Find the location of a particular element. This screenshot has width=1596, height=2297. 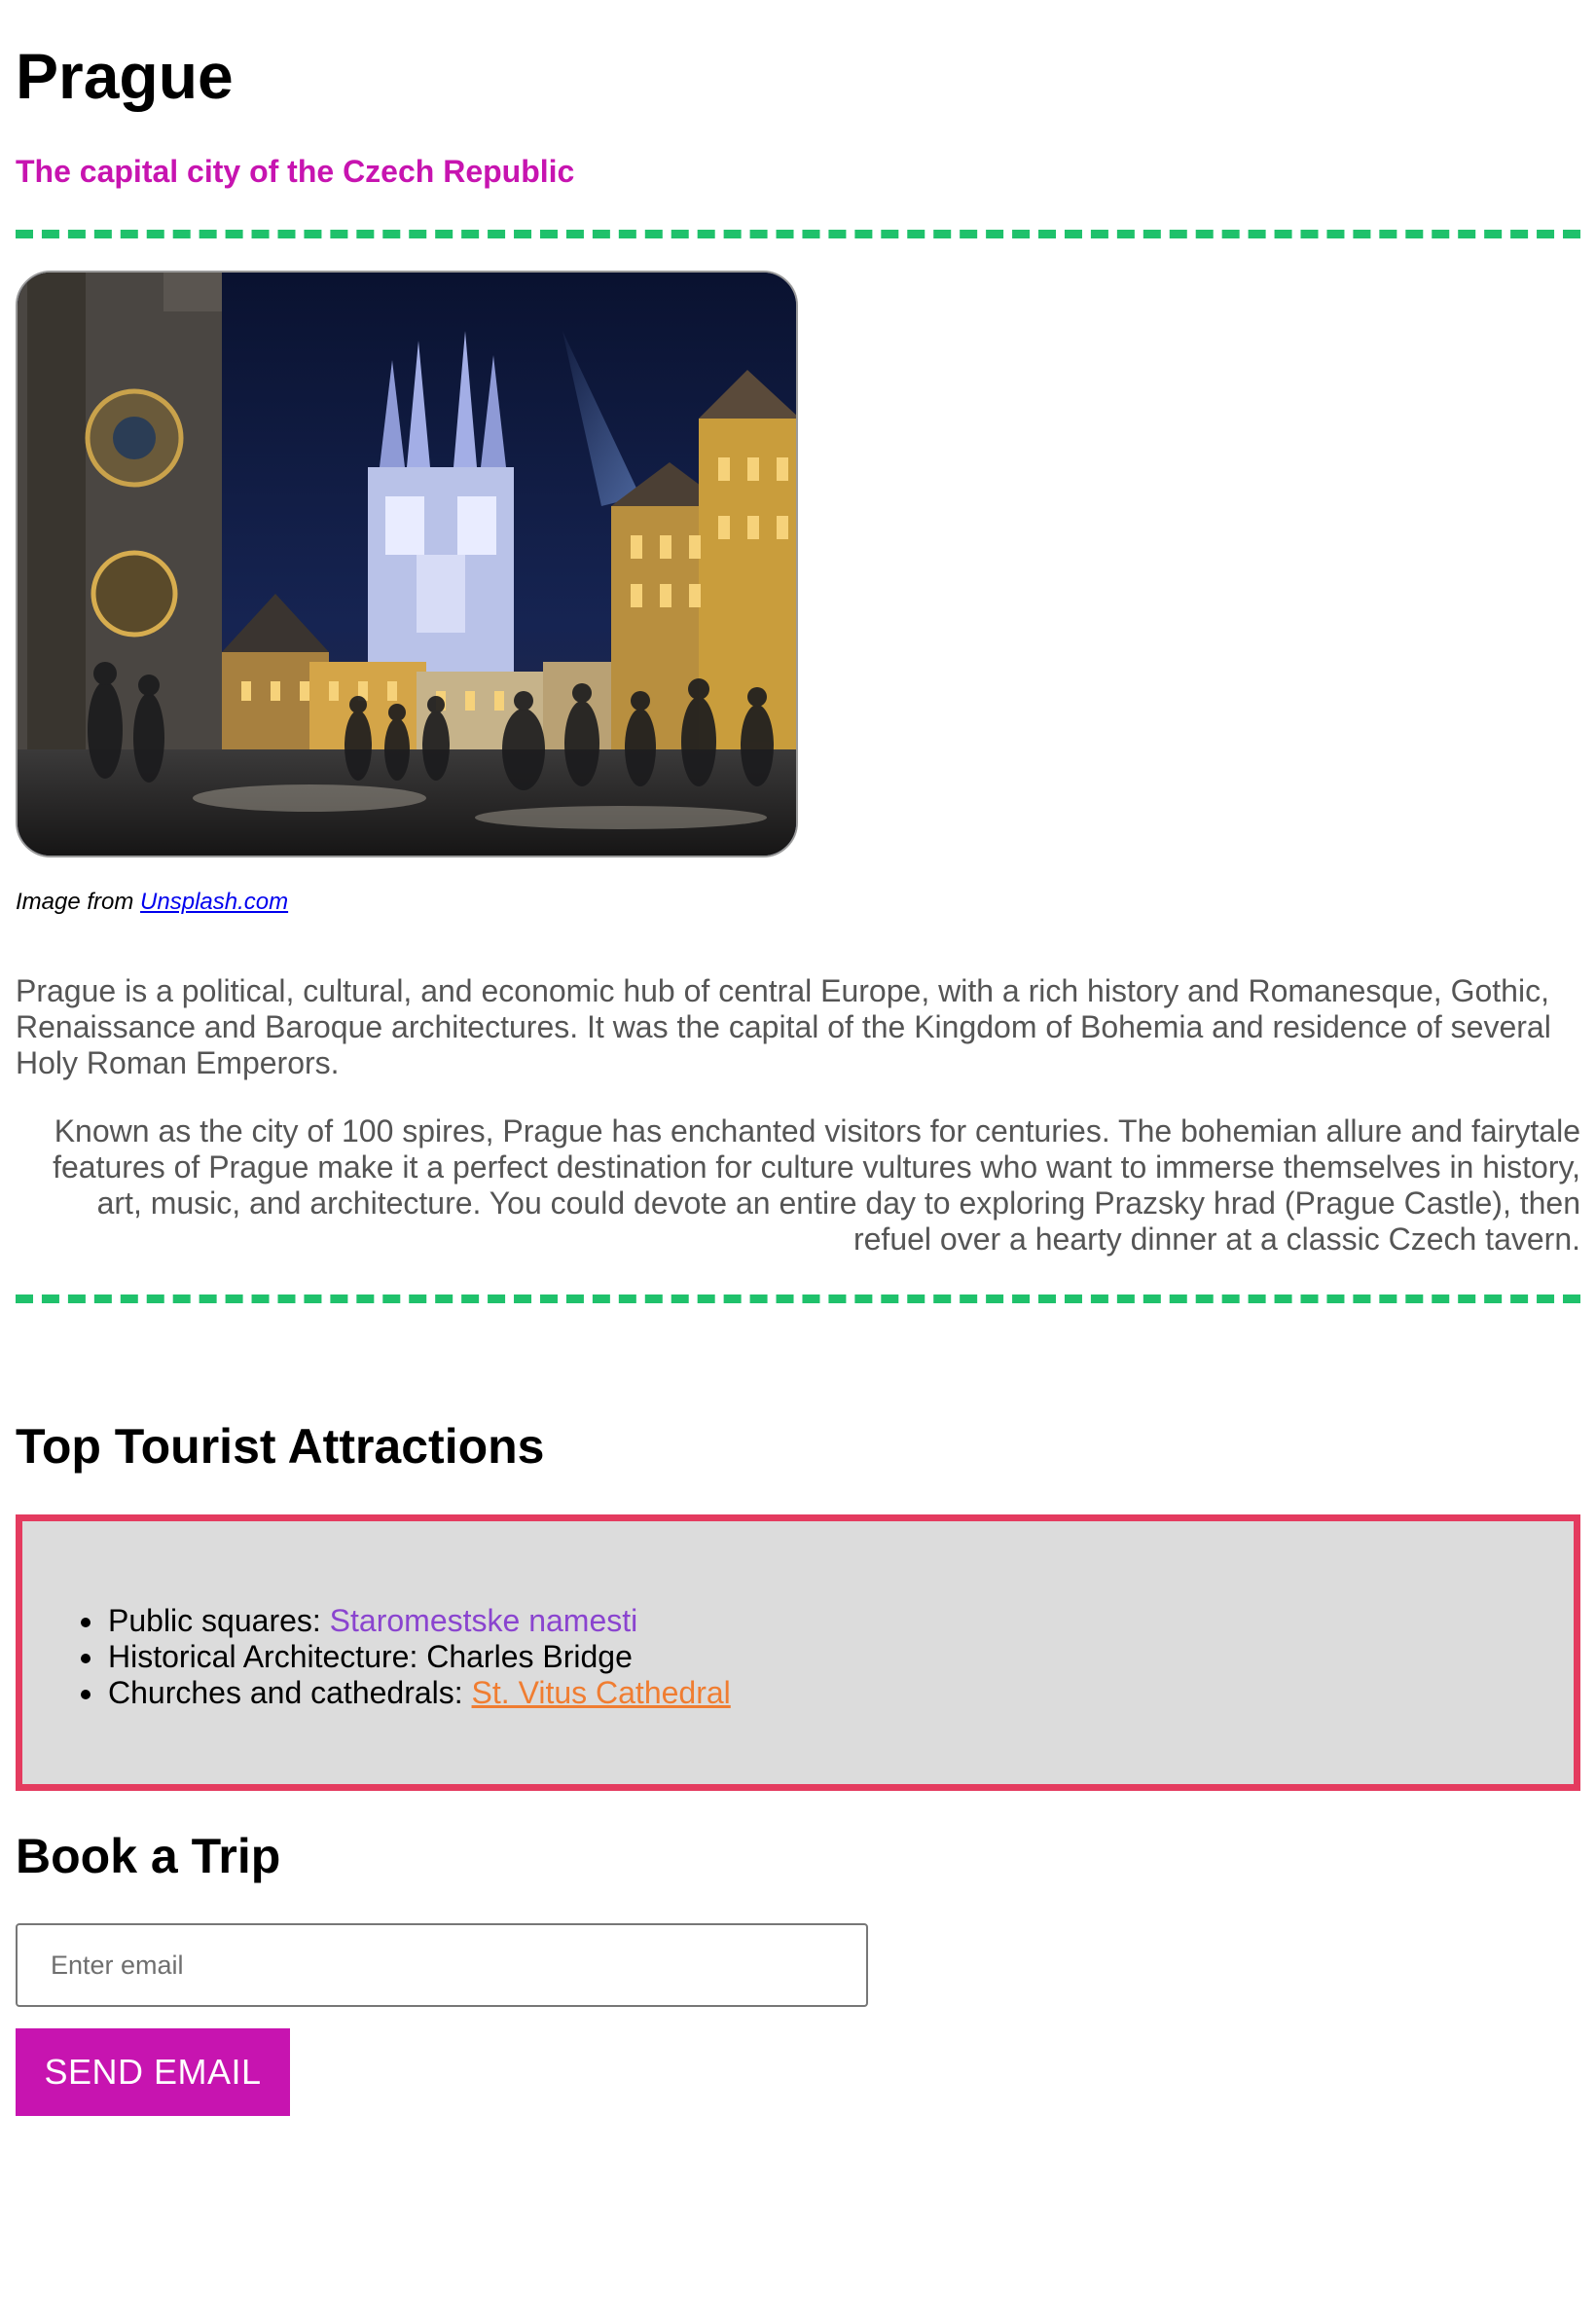

photo-caption: Image from Unsplash.com is located at coordinates (152, 902).